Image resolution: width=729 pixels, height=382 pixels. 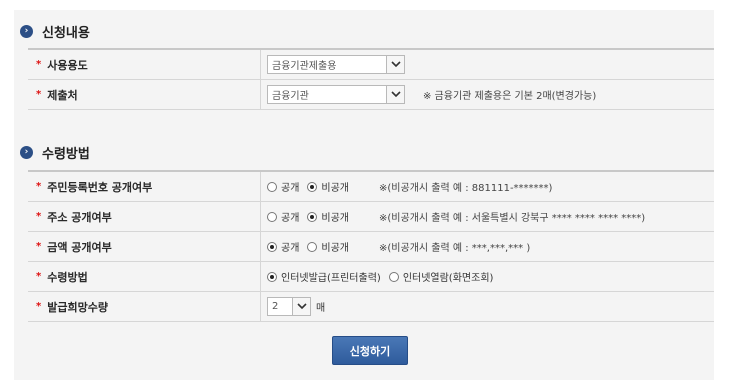 I want to click on address-private-radio: 비공개, so click(x=328, y=216).